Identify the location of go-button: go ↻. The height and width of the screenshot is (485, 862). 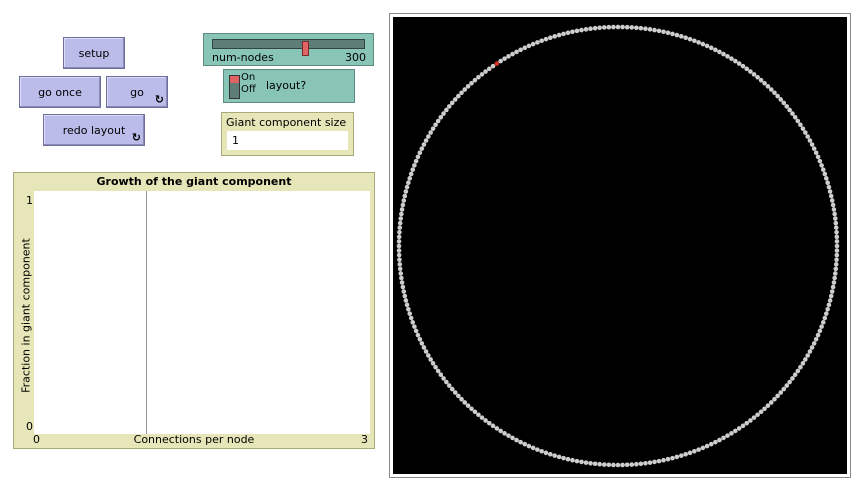
(137, 92).